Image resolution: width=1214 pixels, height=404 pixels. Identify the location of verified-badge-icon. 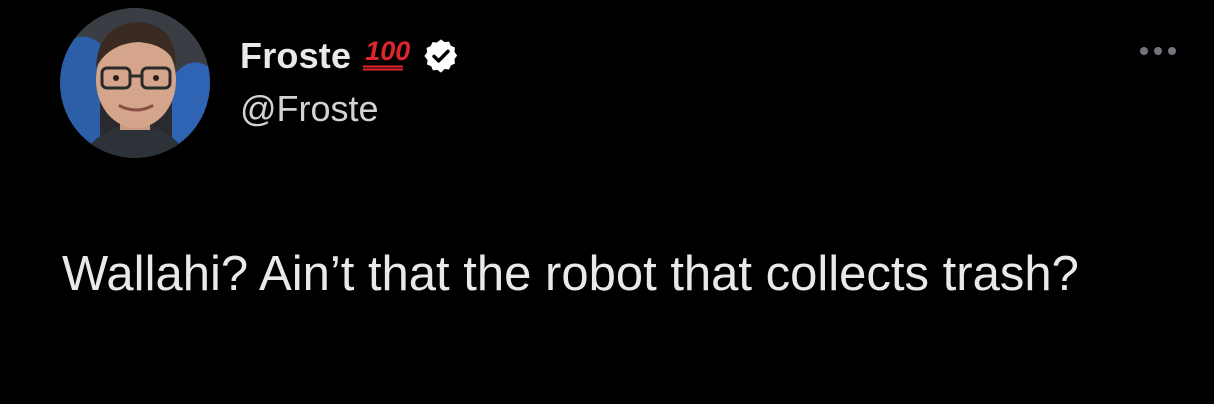
(441, 56).